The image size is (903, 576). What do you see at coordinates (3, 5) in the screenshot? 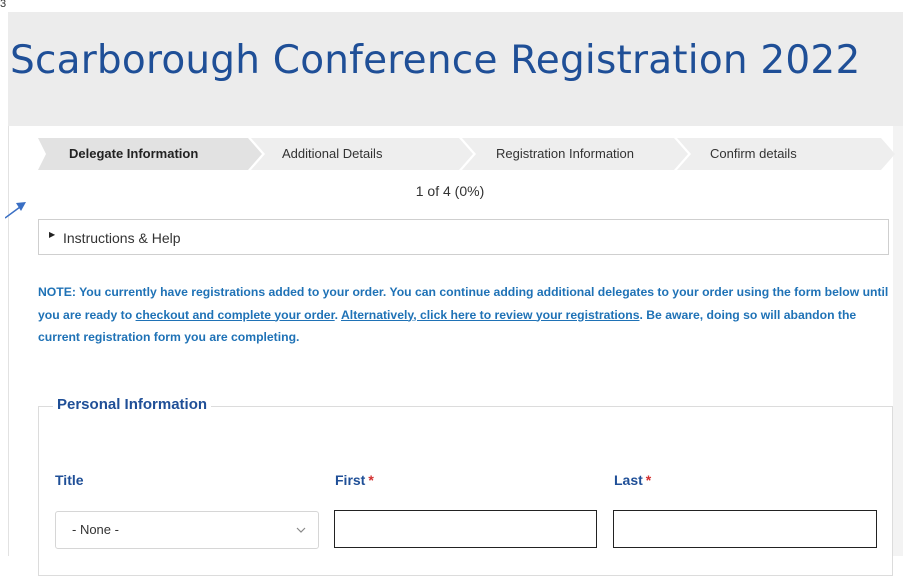
I see `corner-digit: 3` at bounding box center [3, 5].